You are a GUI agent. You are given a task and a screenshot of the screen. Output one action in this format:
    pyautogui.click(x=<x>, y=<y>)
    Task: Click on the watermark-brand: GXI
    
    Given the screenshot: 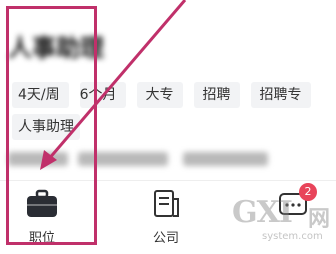 What is the action you would take?
    pyautogui.click(x=262, y=212)
    